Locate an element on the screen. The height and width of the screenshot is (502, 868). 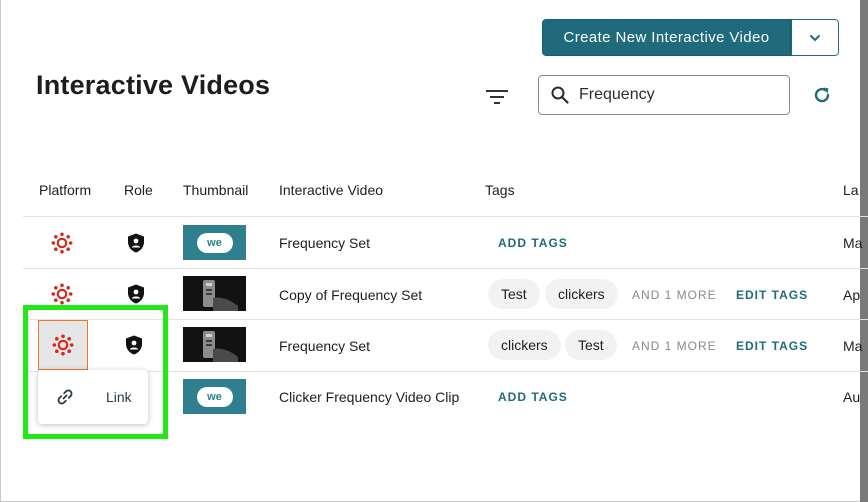
search-icon is located at coordinates (560, 95).